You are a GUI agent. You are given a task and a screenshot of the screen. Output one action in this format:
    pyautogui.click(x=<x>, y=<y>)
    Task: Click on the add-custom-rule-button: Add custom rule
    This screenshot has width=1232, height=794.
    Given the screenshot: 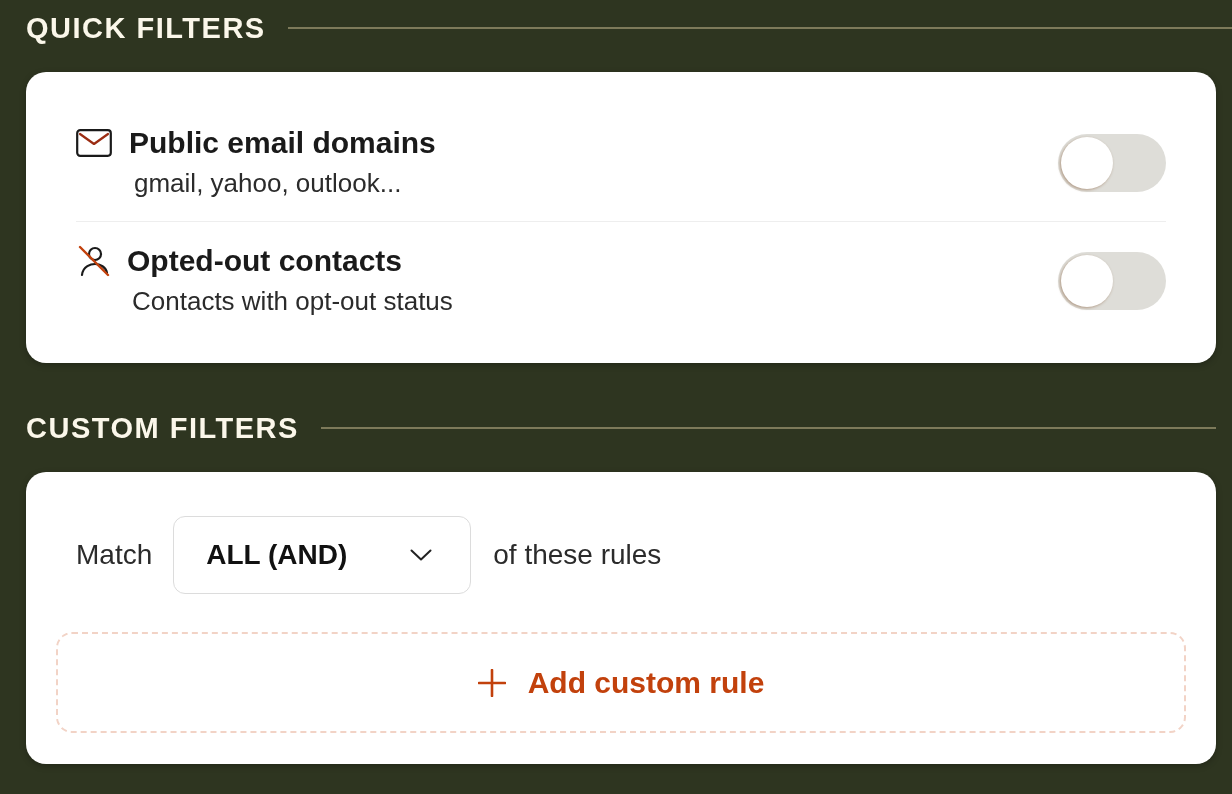 What is the action you would take?
    pyautogui.click(x=621, y=682)
    